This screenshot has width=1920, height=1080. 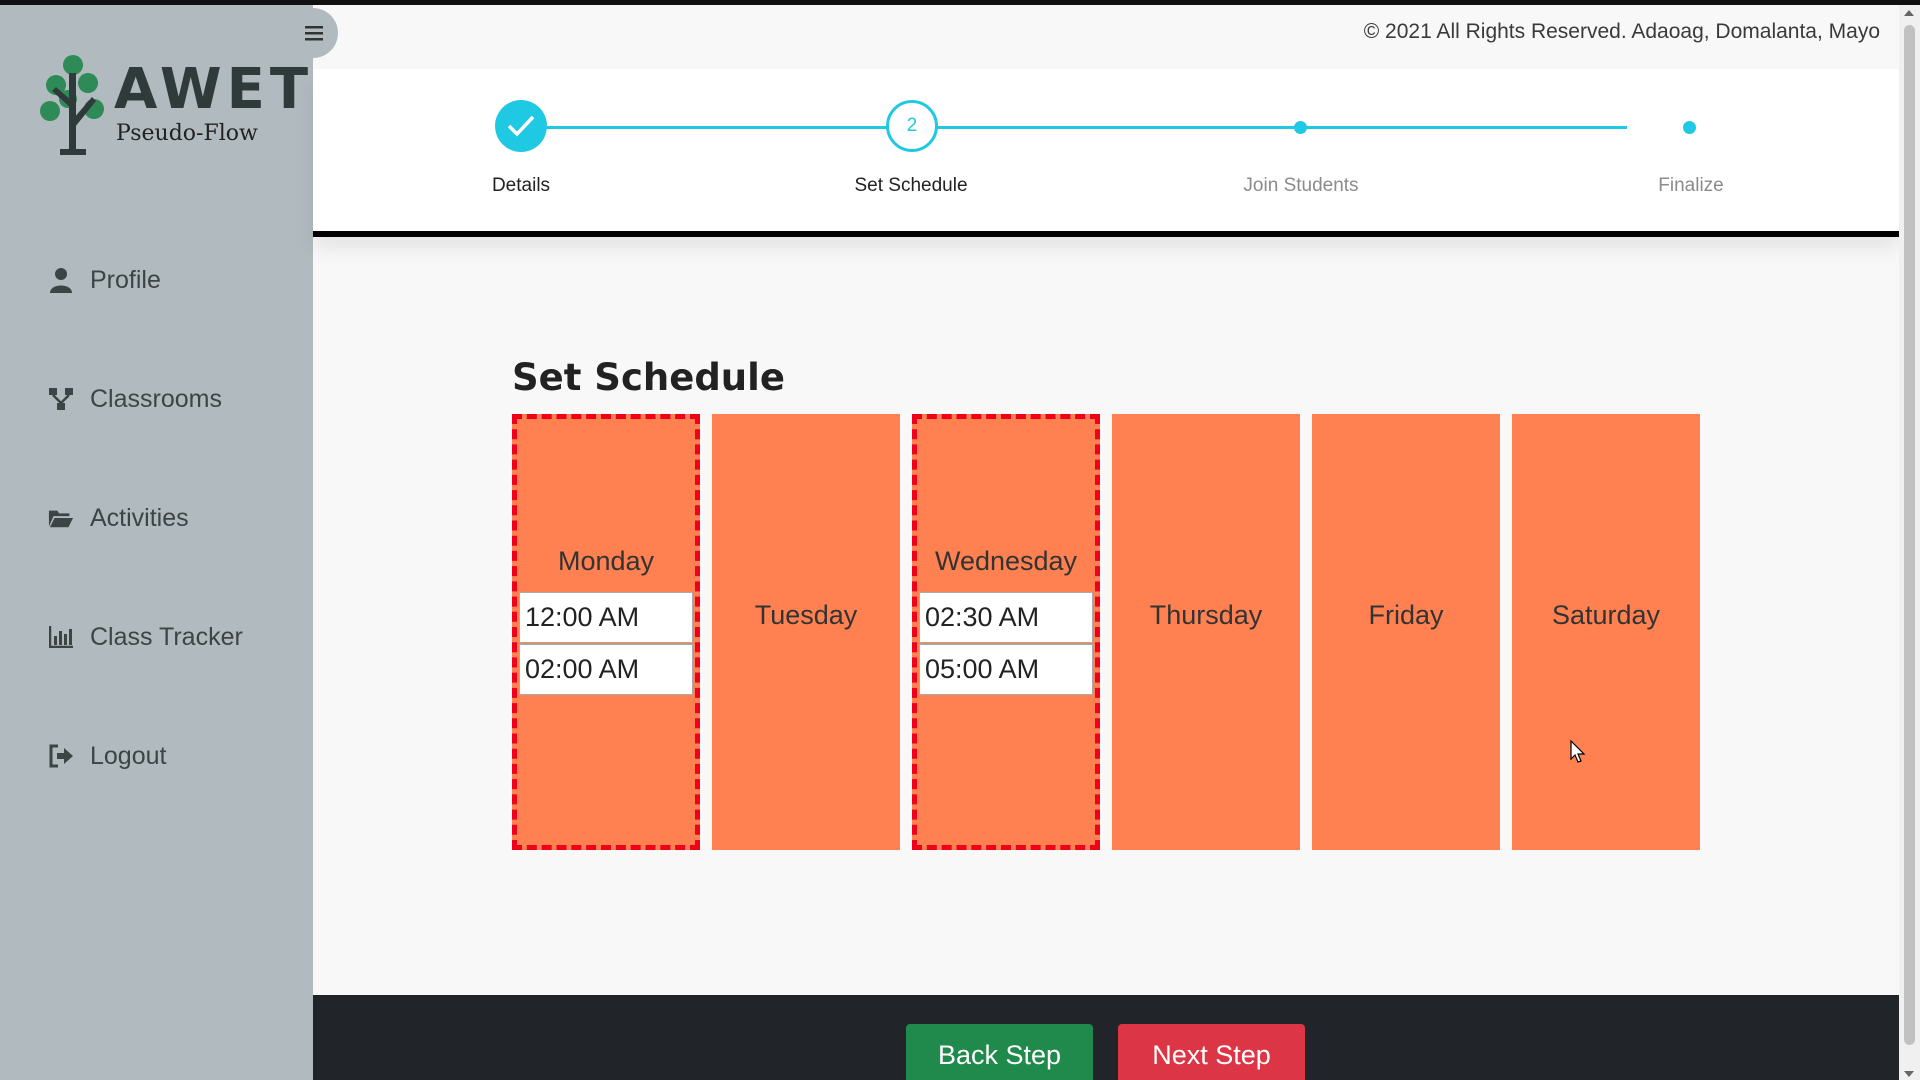 I want to click on sidebar-toggle-button, so click(x=314, y=33).